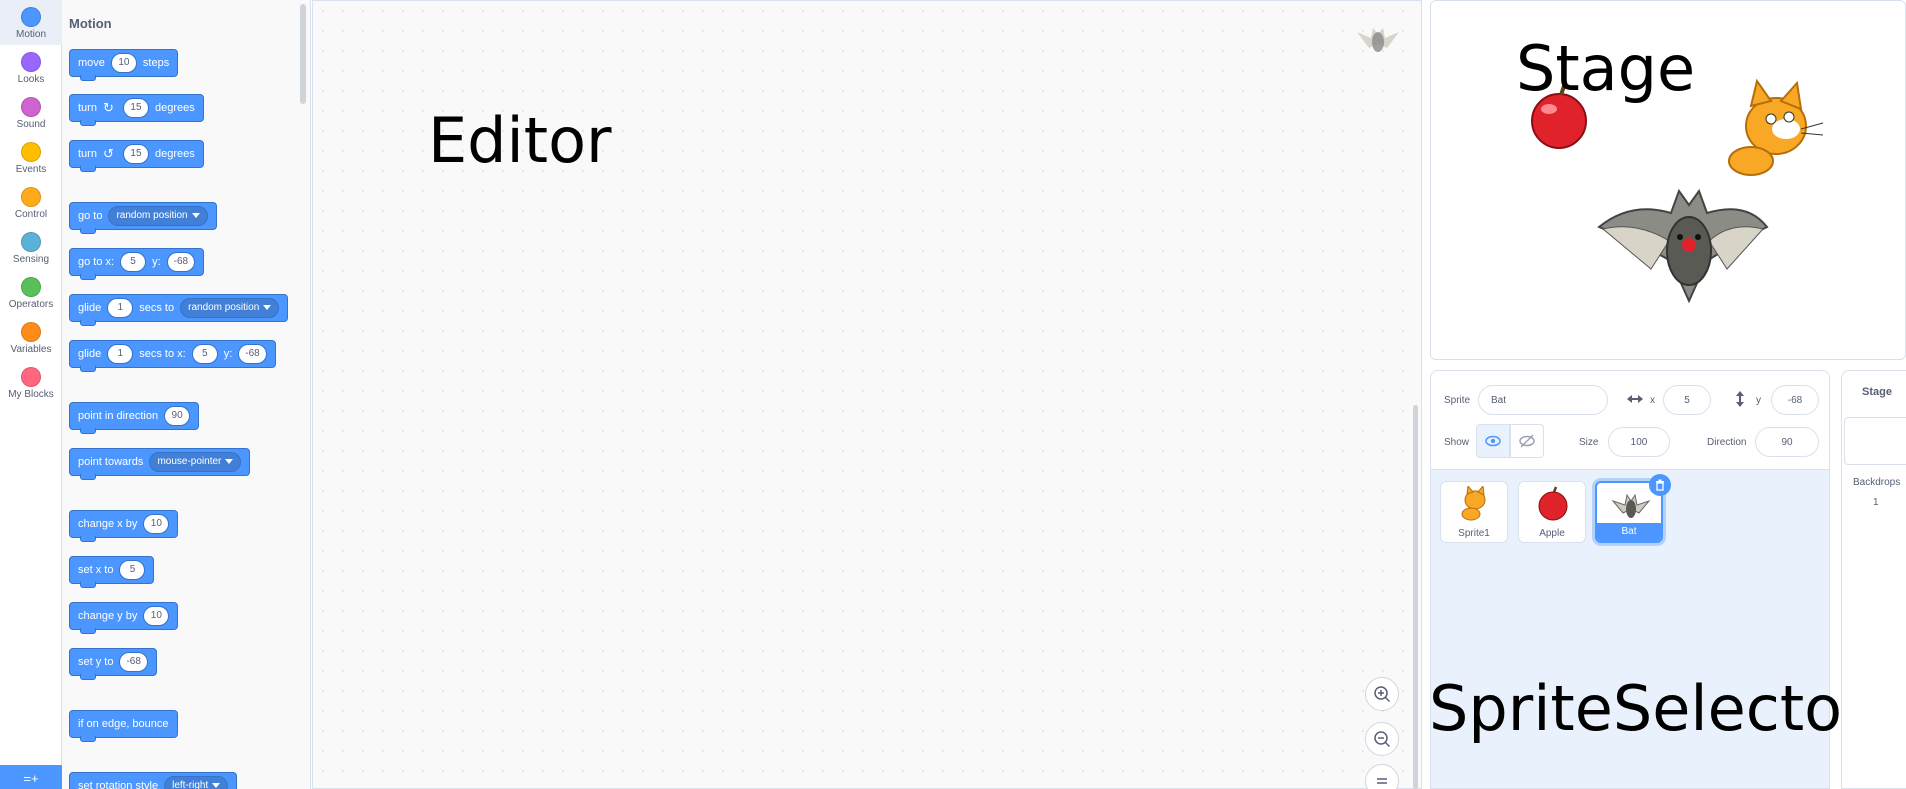 The width and height of the screenshot is (1906, 789). Describe the element at coordinates (1875, 441) in the screenshot. I see `stage-backdrop-thumbnail` at that location.